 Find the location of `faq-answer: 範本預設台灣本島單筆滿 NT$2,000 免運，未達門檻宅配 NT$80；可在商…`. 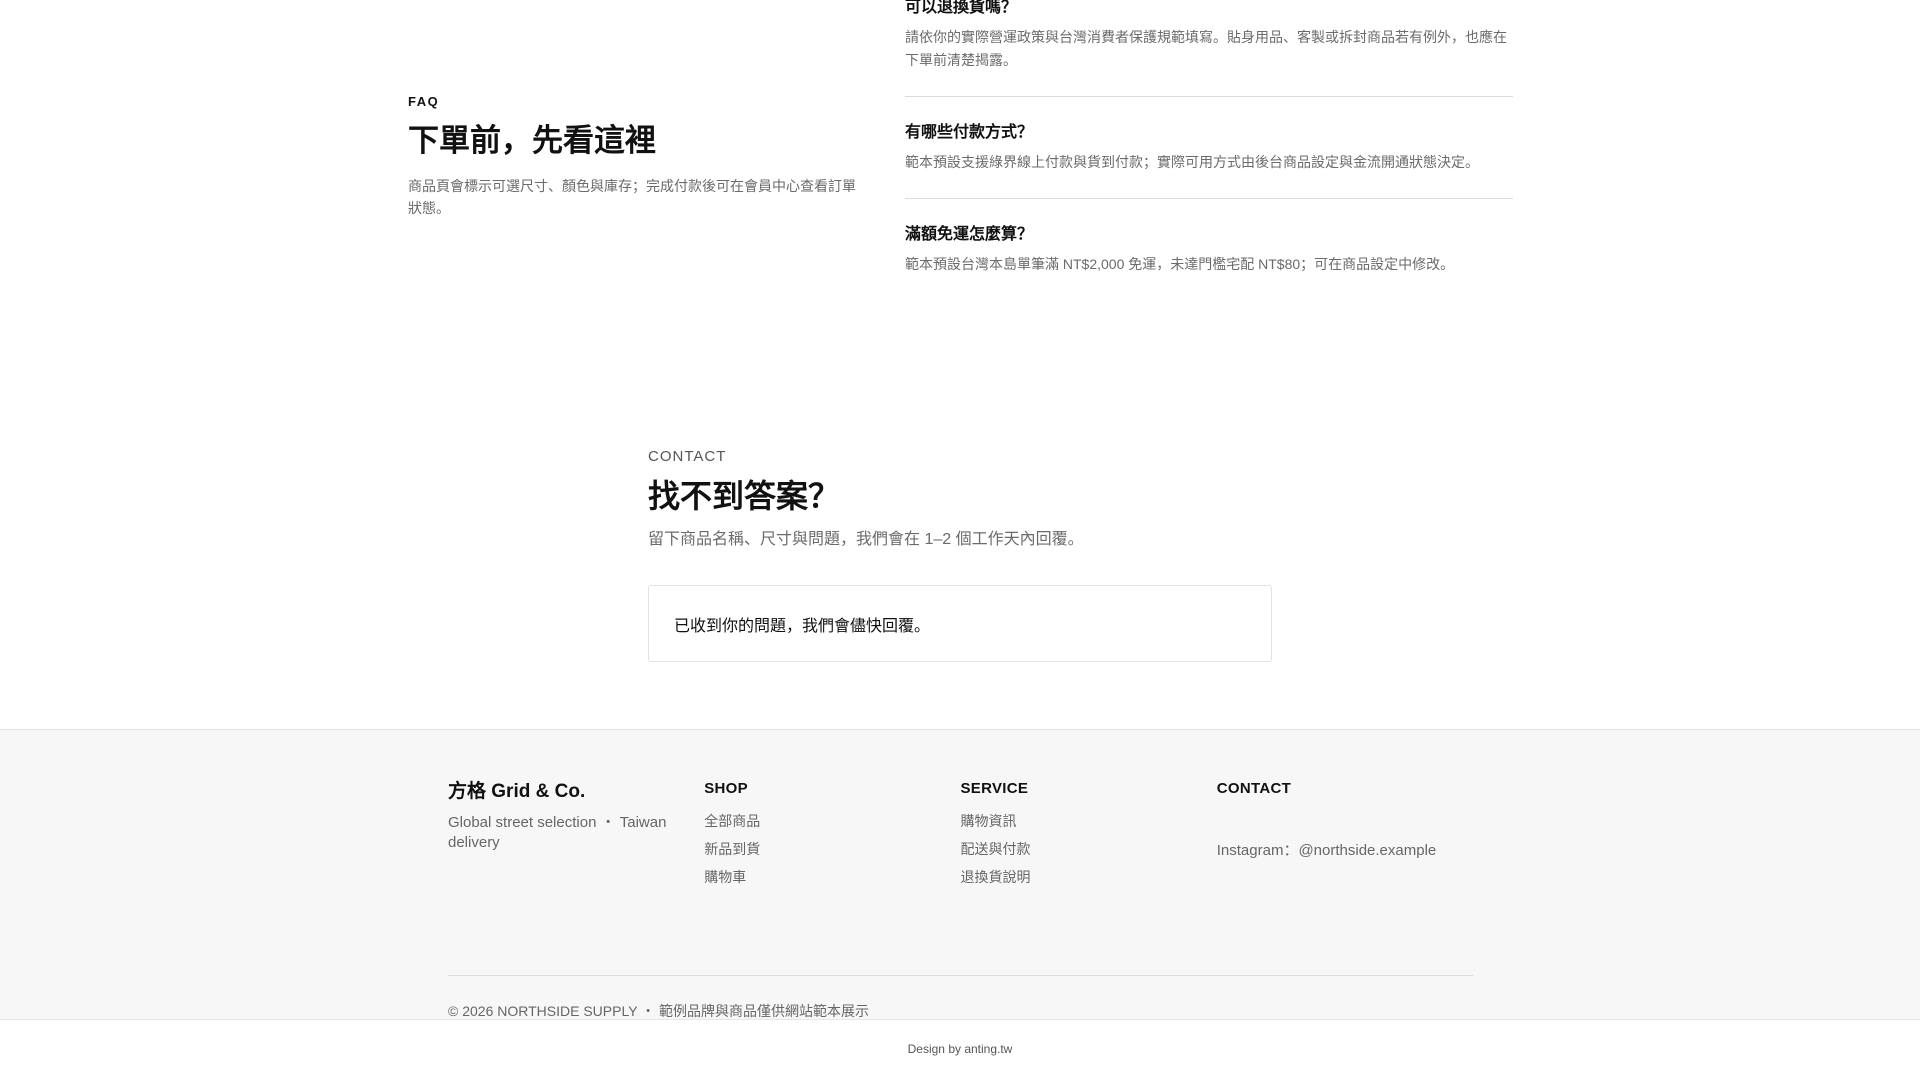

faq-answer: 範本預設台灣本島單筆滿 NT$2,000 免運，未達門檻宅配 NT$80；可在商… is located at coordinates (1180, 264).